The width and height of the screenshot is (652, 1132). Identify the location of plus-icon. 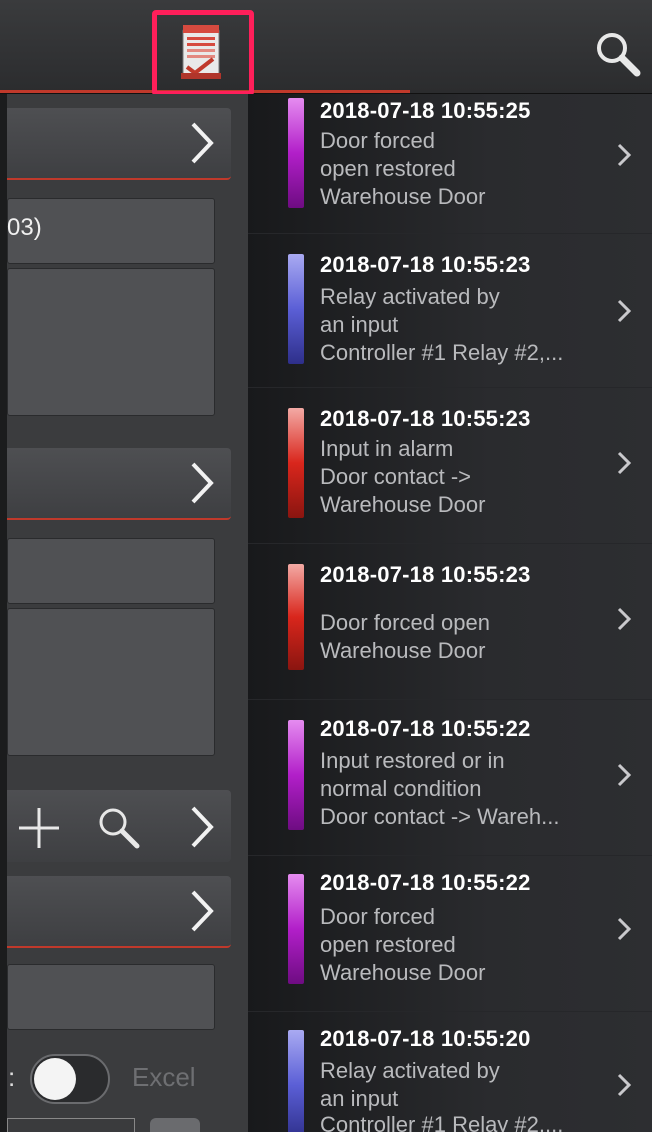
(39, 828).